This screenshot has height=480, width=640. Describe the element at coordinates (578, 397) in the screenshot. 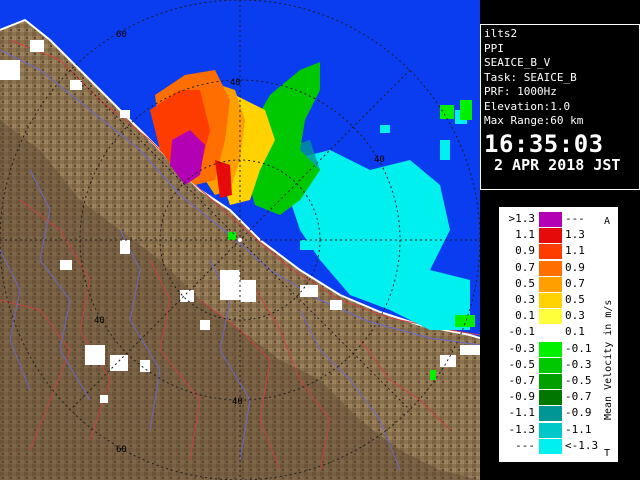

I see `legend-upper-bound: -0.7` at that location.